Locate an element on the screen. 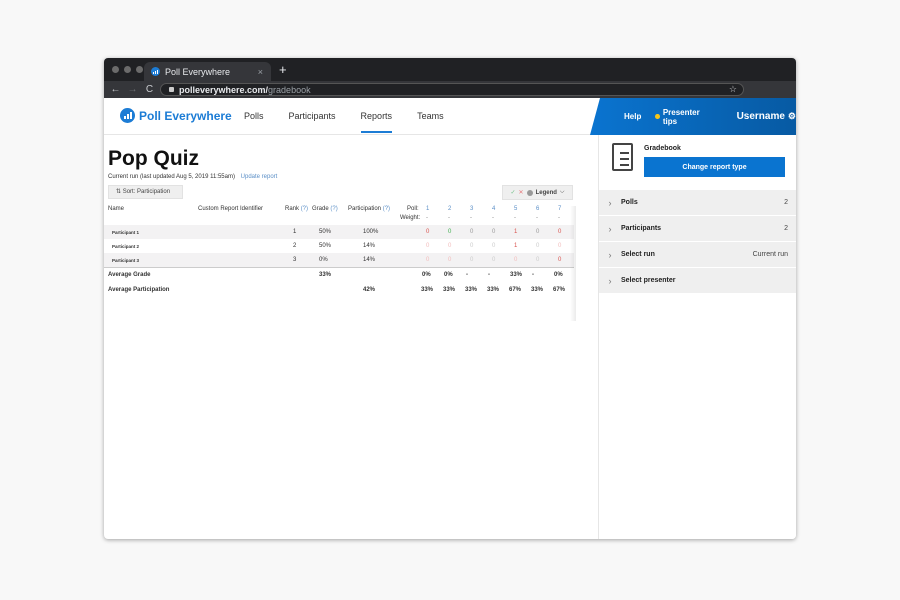 The height and width of the screenshot is (600, 900). reload-button: C is located at coordinates (149, 89).